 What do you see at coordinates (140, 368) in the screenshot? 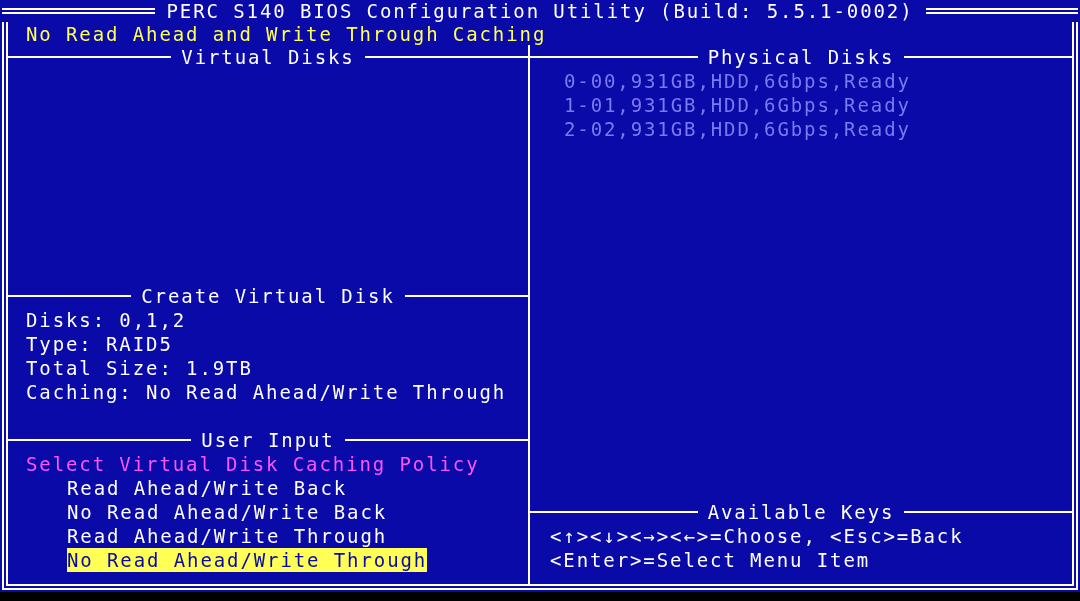
I see `disk-property: Total Size: 1.9TB` at bounding box center [140, 368].